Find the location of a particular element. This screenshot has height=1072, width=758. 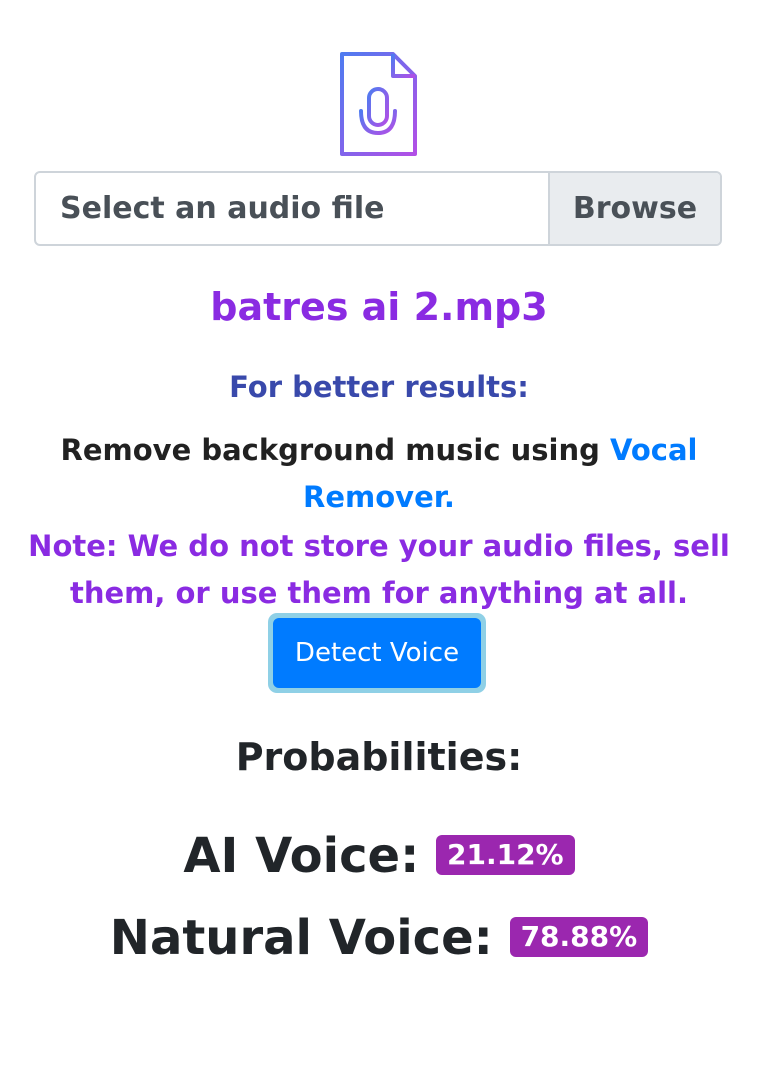

detect-voice-button-focus-ring: Detect Voice is located at coordinates (377, 653).